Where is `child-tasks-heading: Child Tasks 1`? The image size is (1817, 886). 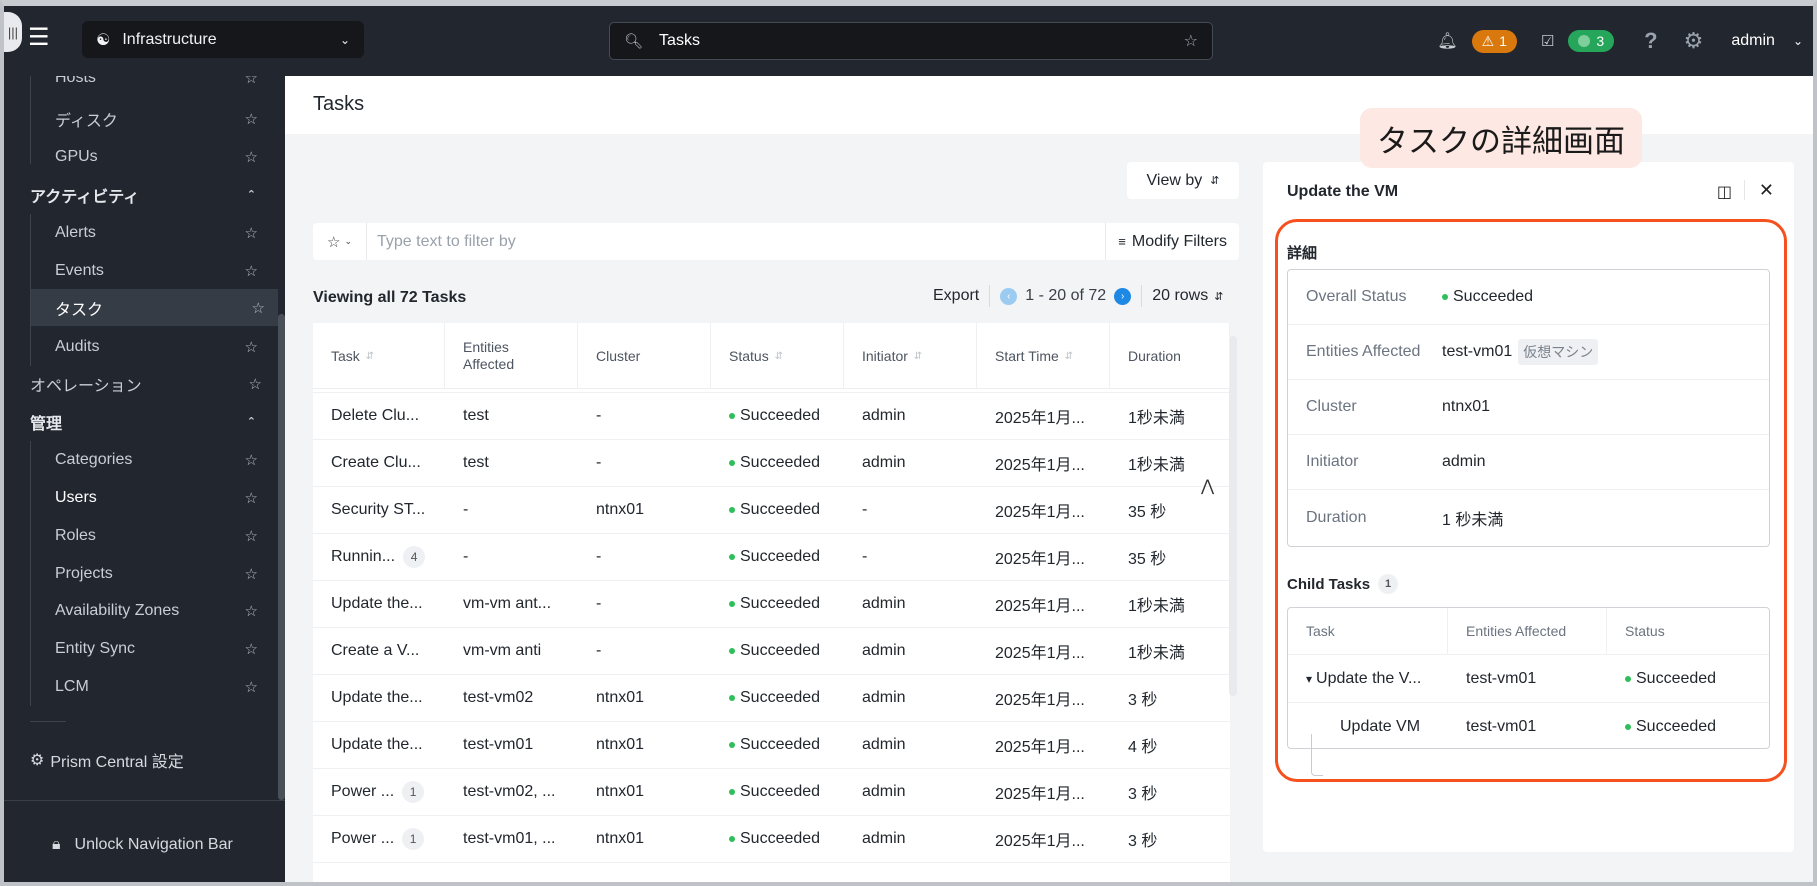
child-tasks-heading: Child Tasks 1 is located at coordinates (1343, 584).